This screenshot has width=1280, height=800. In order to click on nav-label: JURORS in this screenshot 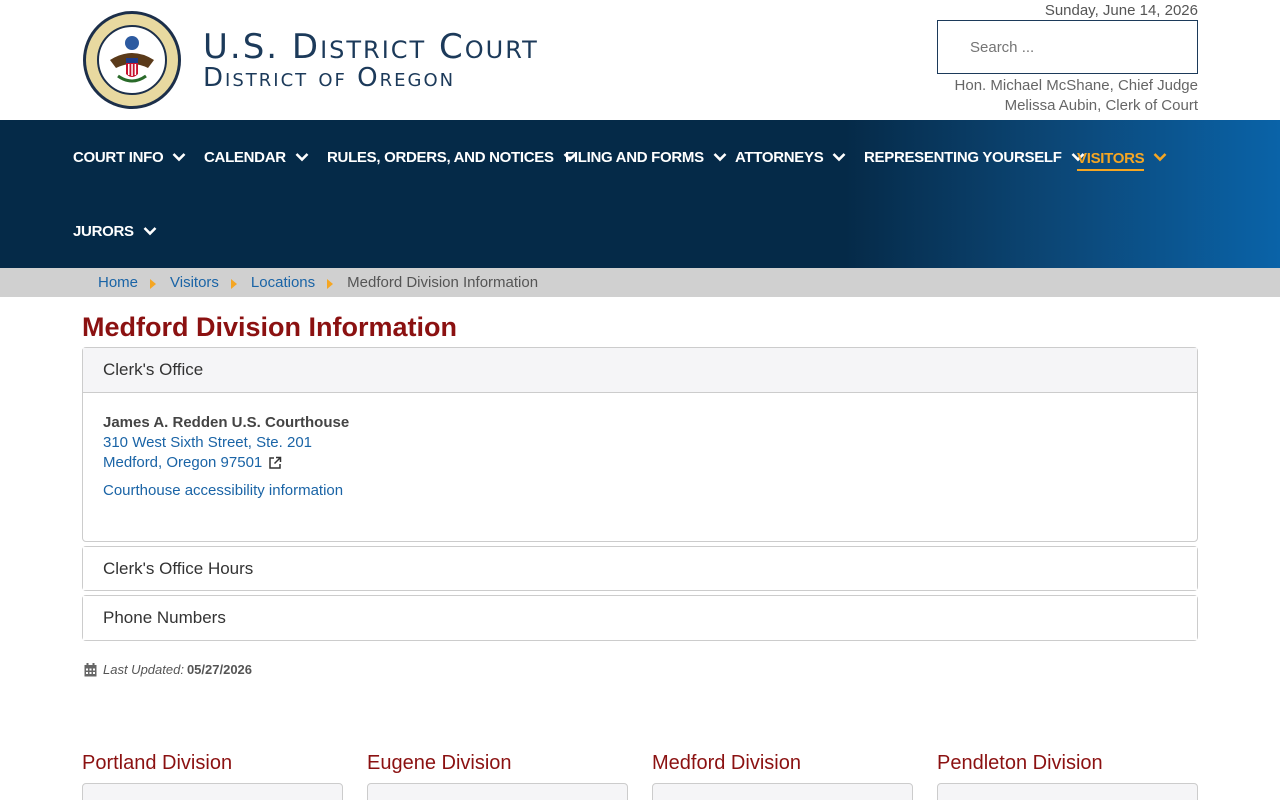, I will do `click(103, 231)`.